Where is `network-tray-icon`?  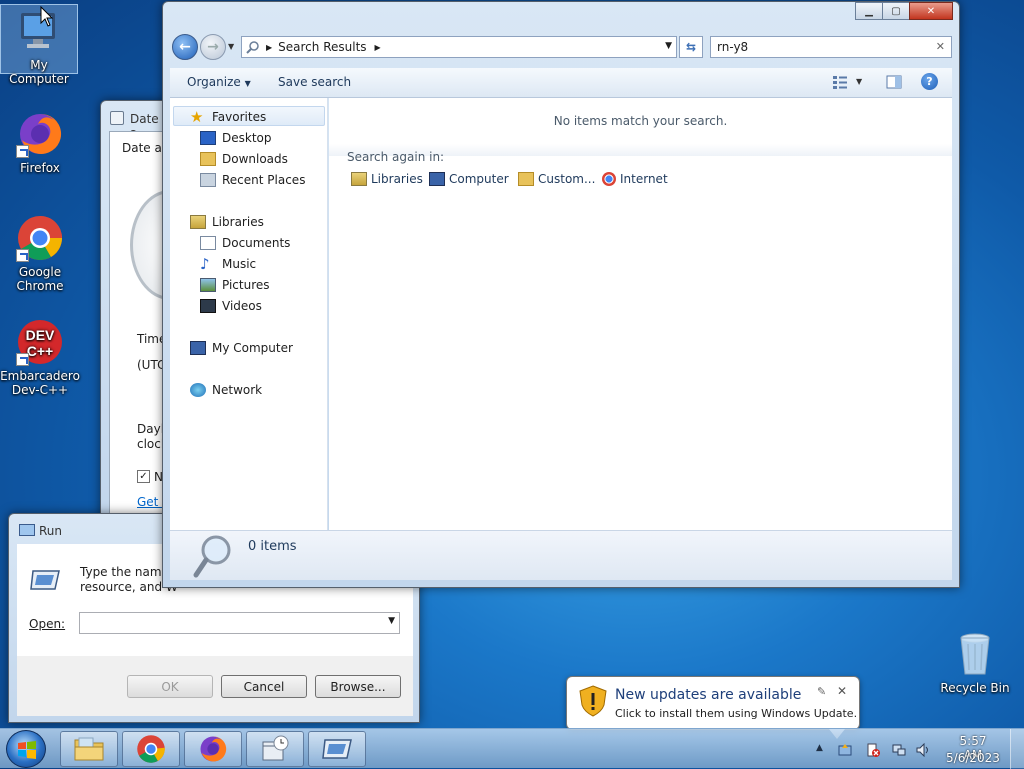
network-tray-icon is located at coordinates (899, 750).